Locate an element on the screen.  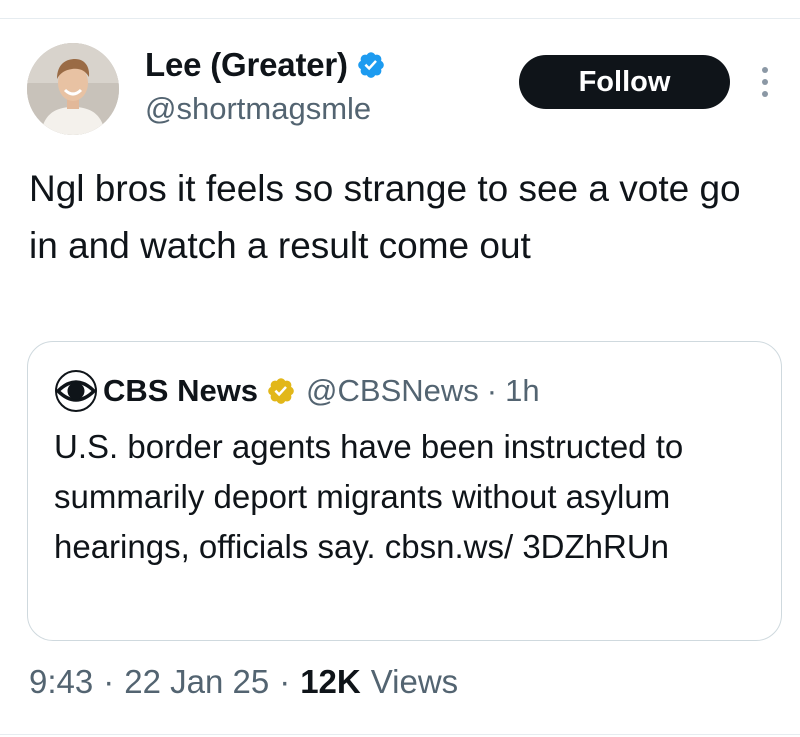
avatar-photo is located at coordinates (73, 89).